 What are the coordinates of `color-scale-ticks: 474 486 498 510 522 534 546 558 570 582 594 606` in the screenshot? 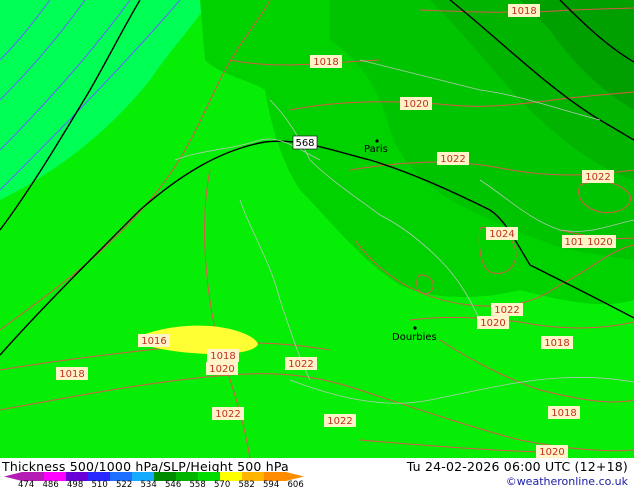 It's located at (165, 485).